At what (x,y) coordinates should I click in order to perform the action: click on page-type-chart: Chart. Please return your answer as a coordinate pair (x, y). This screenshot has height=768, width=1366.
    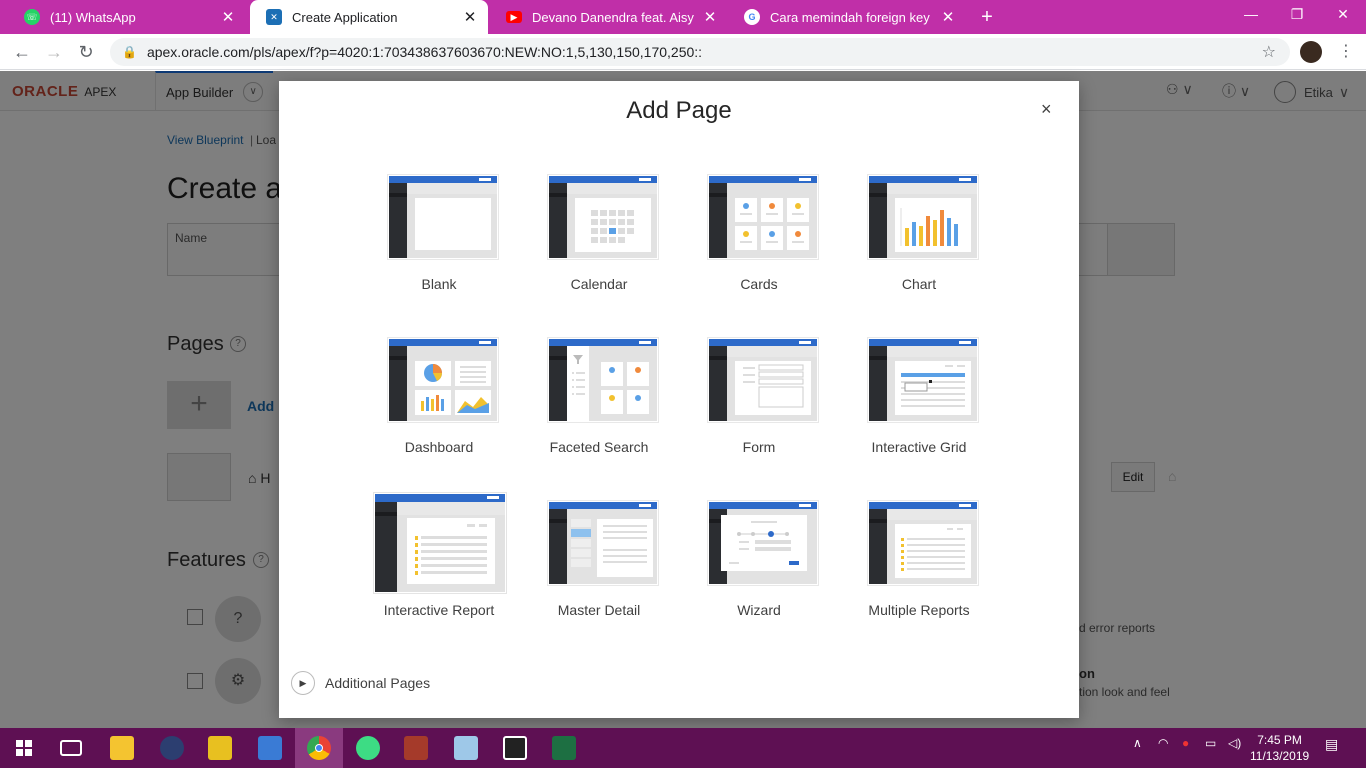
    Looking at the image, I should click on (919, 238).